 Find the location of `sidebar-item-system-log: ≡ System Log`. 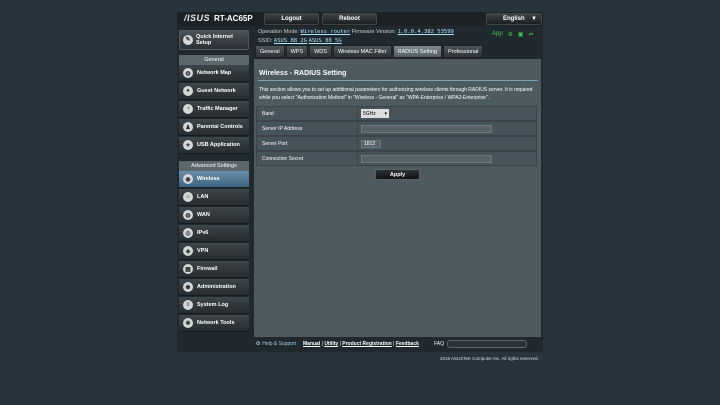

sidebar-item-system-log: ≡ System Log is located at coordinates (214, 305).